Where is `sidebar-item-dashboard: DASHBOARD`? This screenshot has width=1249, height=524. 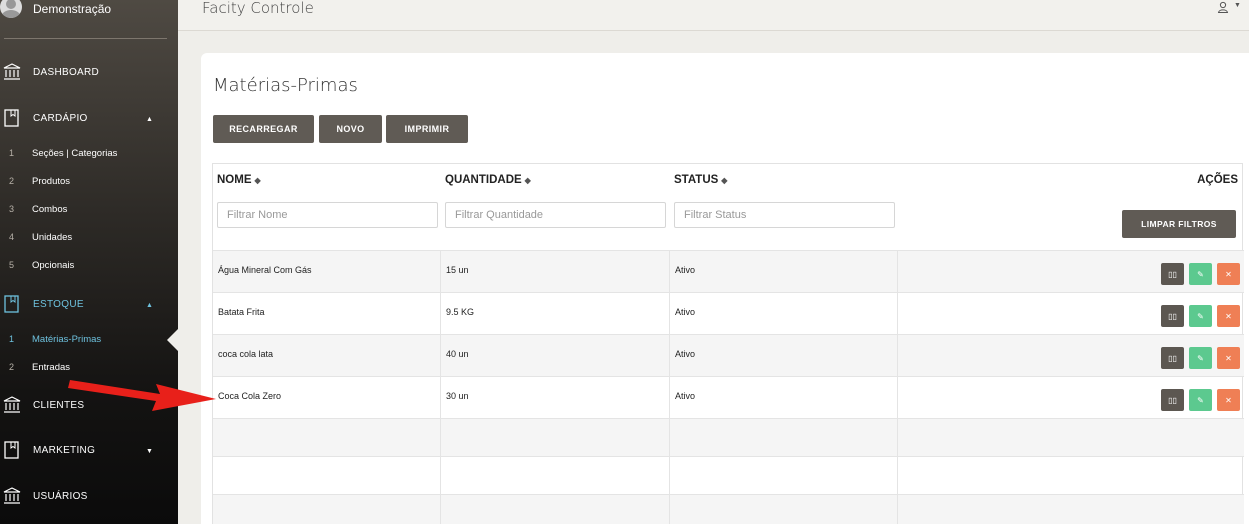
sidebar-item-dashboard: DASHBOARD is located at coordinates (89, 72).